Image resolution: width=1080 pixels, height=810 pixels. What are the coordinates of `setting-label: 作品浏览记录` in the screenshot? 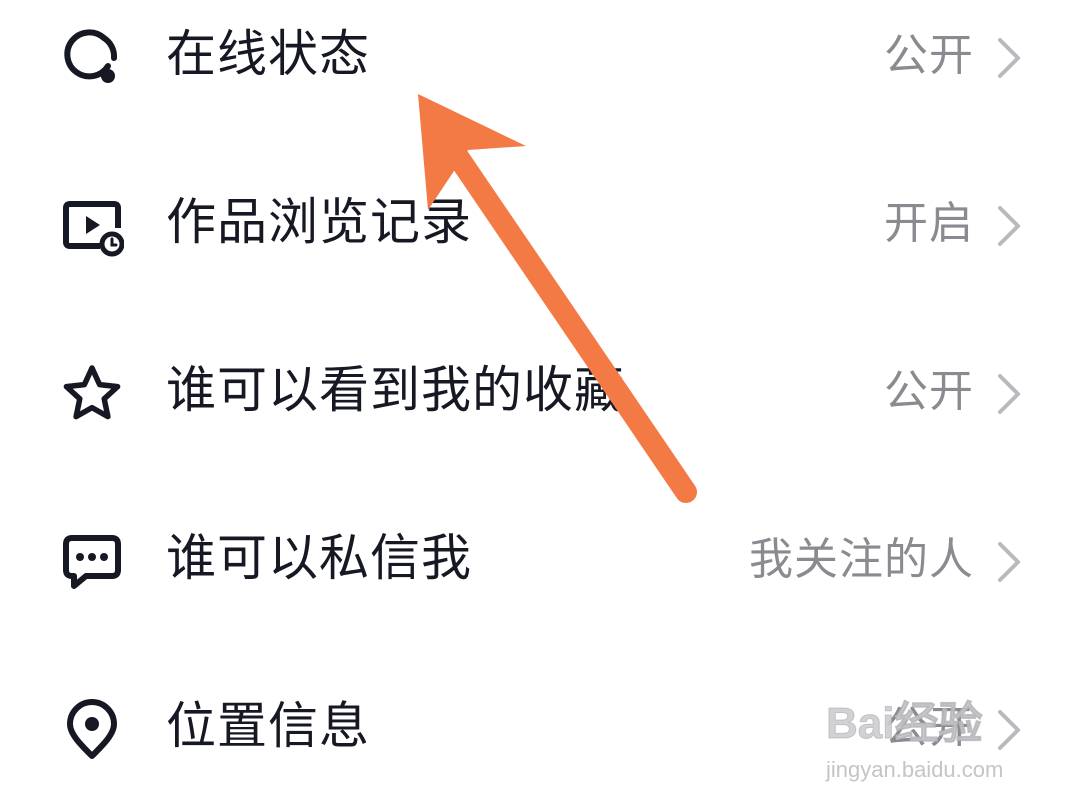 It's located at (319, 222).